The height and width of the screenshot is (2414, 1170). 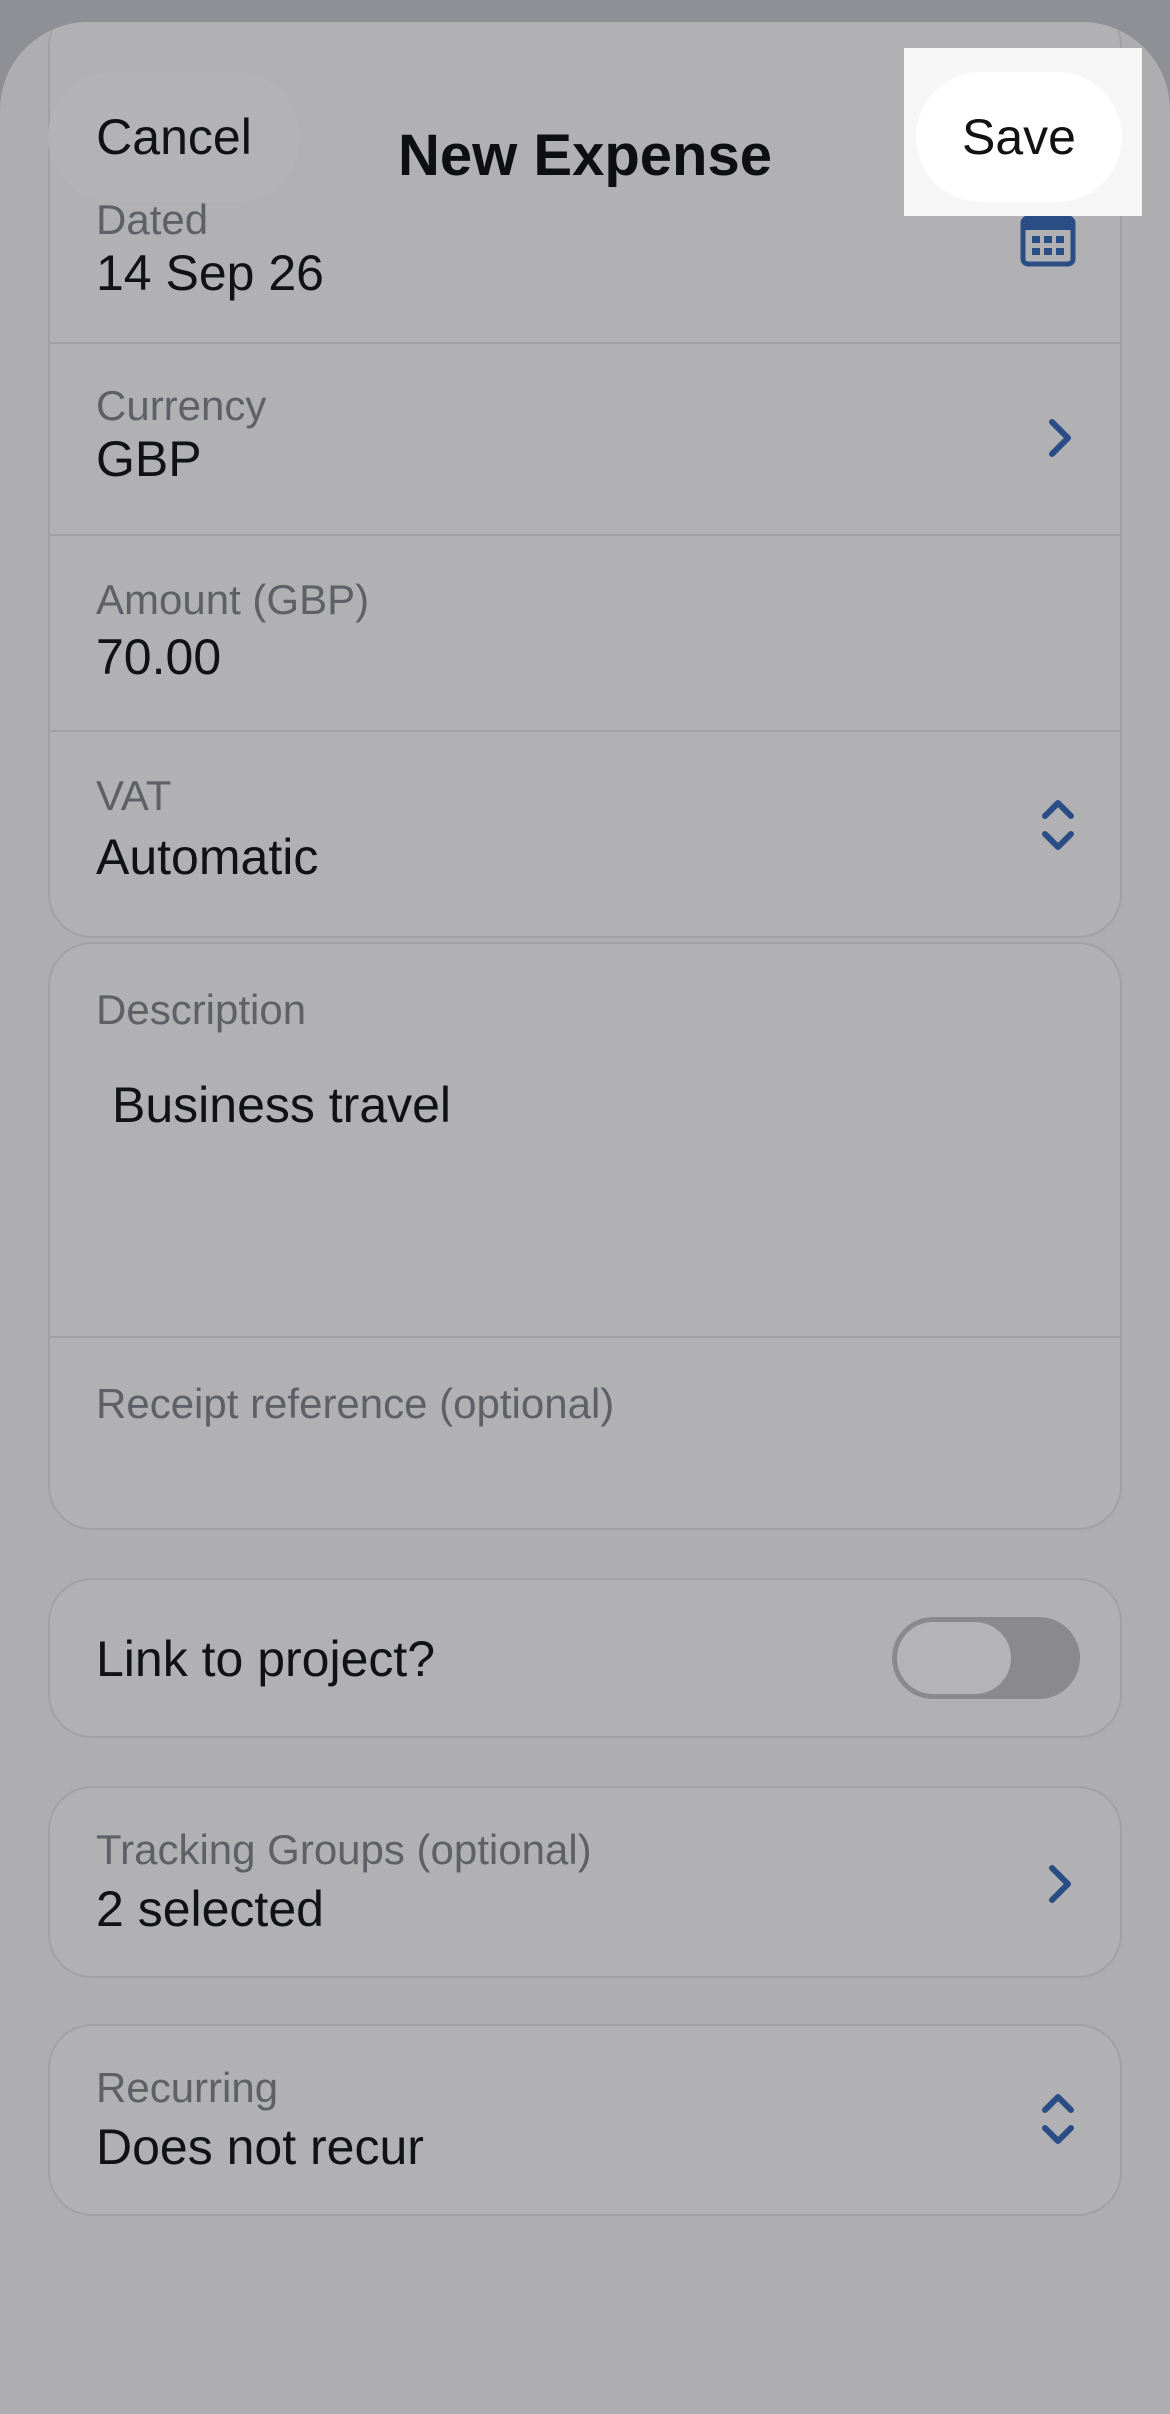 I want to click on recurring-row: Recurring Does not recur, so click(x=585, y=2120).